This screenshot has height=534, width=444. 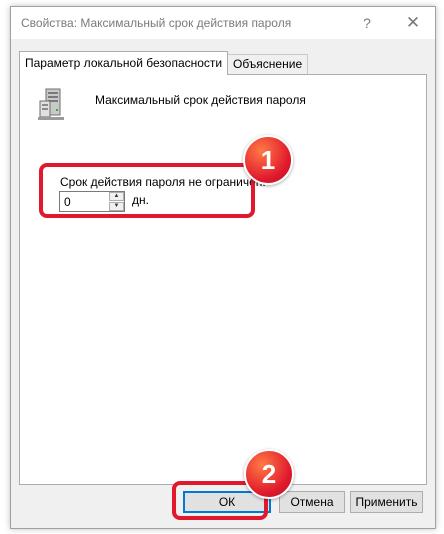 I want to click on close-button: ✕, so click(x=413, y=23).